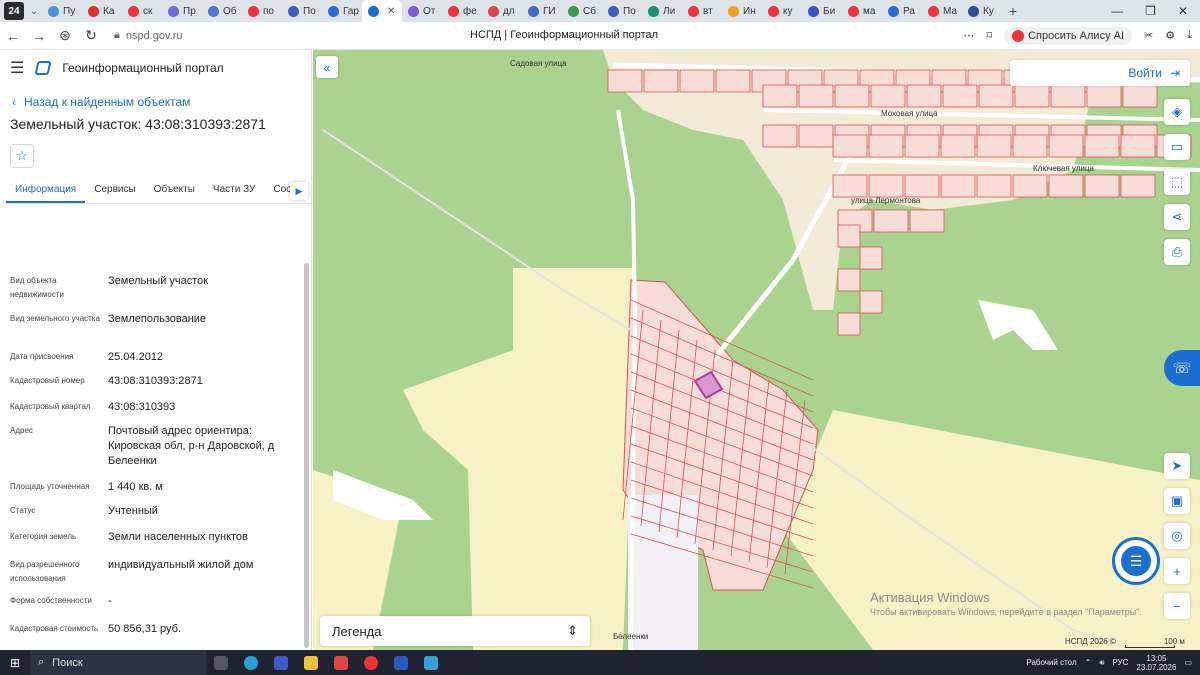 The width and height of the screenshot is (1200, 675). What do you see at coordinates (222, 11) in the screenshot?
I see `browser-tab: Об` at bounding box center [222, 11].